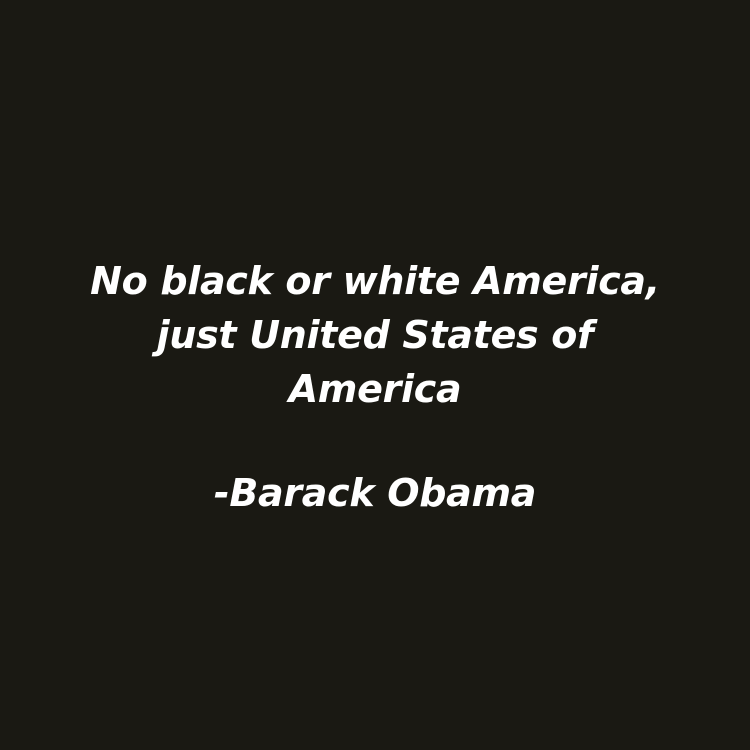 The image size is (750, 750). Describe the element at coordinates (375, 335) in the screenshot. I see `quote-line-2: just United States of` at that location.